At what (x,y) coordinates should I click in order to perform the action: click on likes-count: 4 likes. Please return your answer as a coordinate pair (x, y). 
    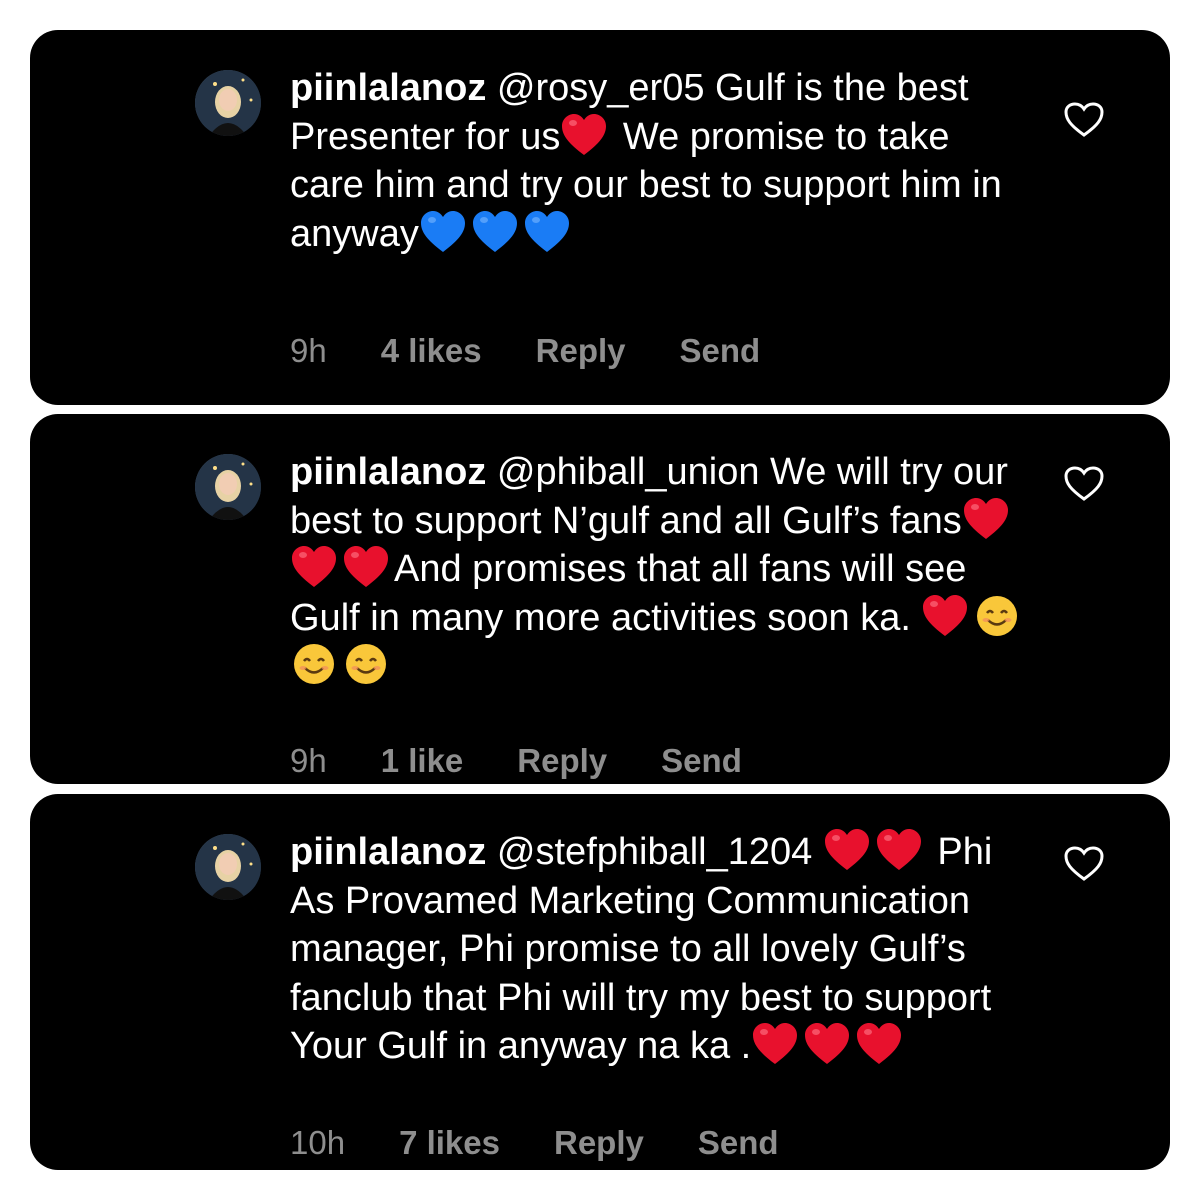
    Looking at the image, I should click on (431, 351).